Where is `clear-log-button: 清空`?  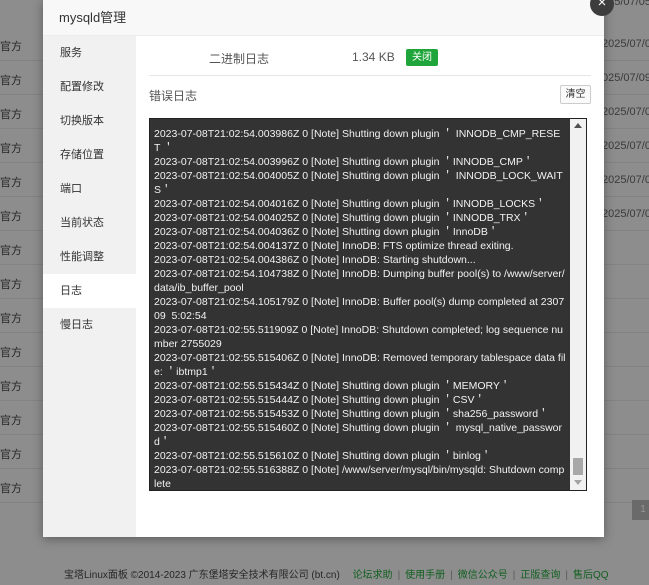 clear-log-button: 清空 is located at coordinates (575, 94).